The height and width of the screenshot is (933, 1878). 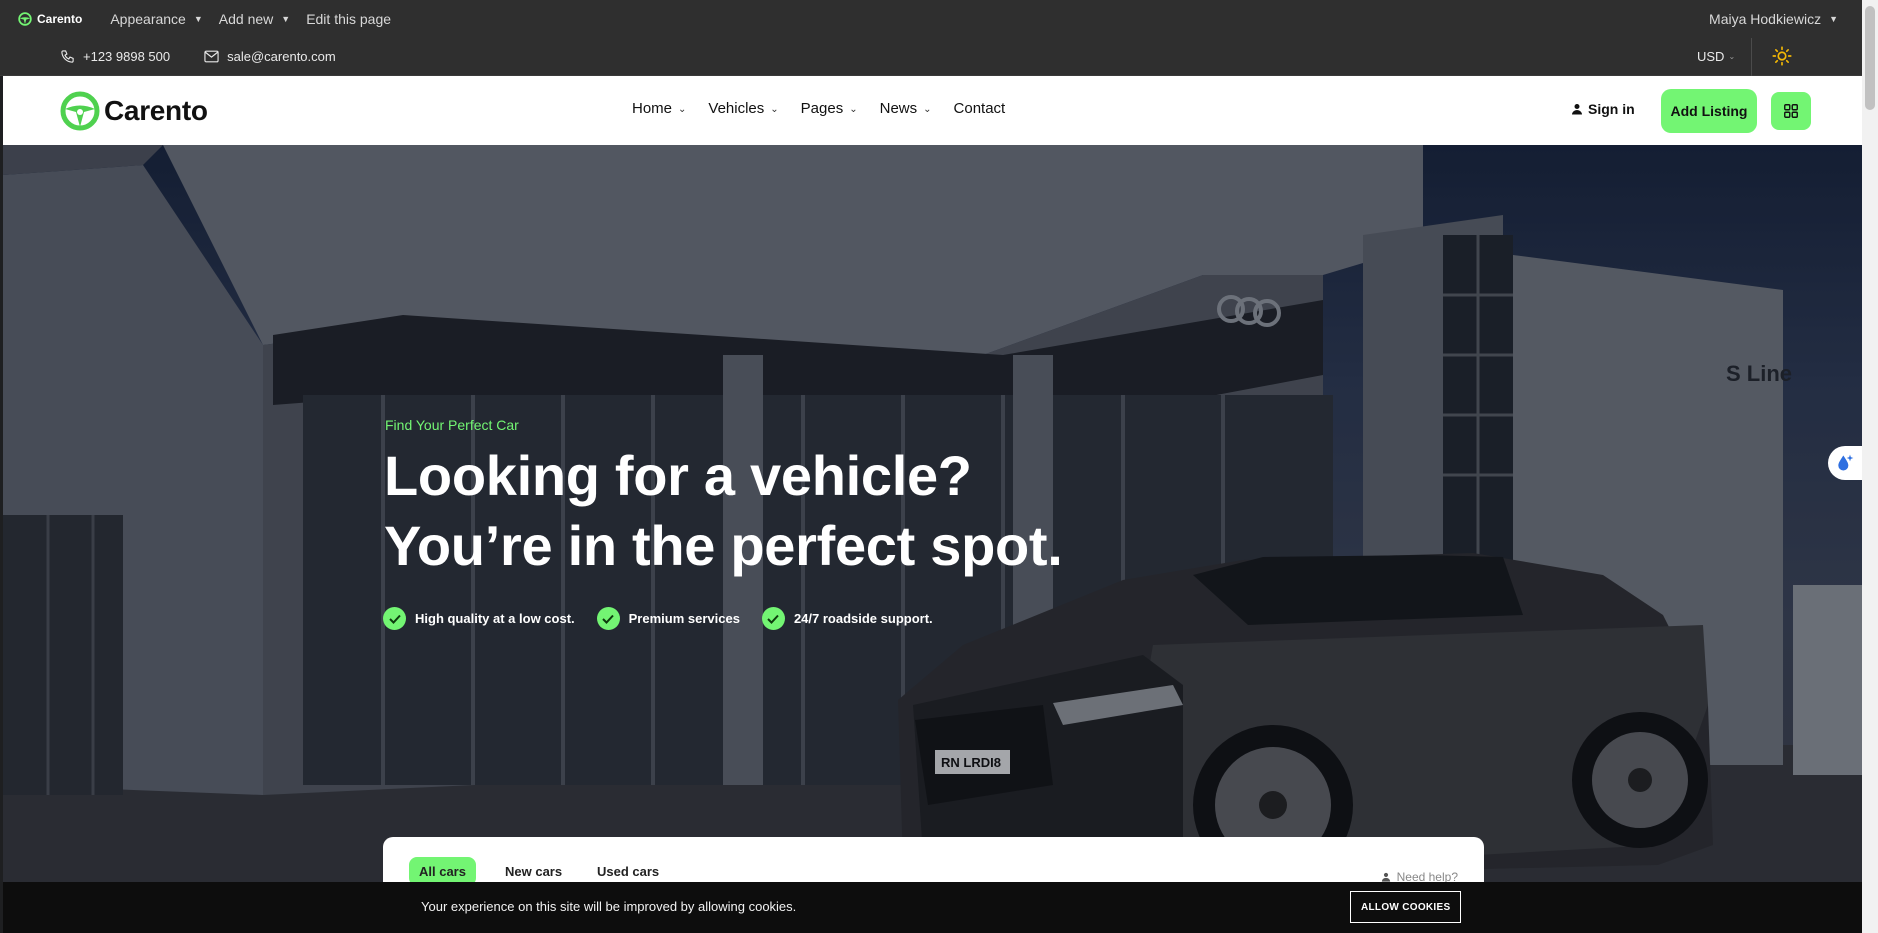 What do you see at coordinates (495, 618) in the screenshot?
I see `feature-label: High quality at a low cost.` at bounding box center [495, 618].